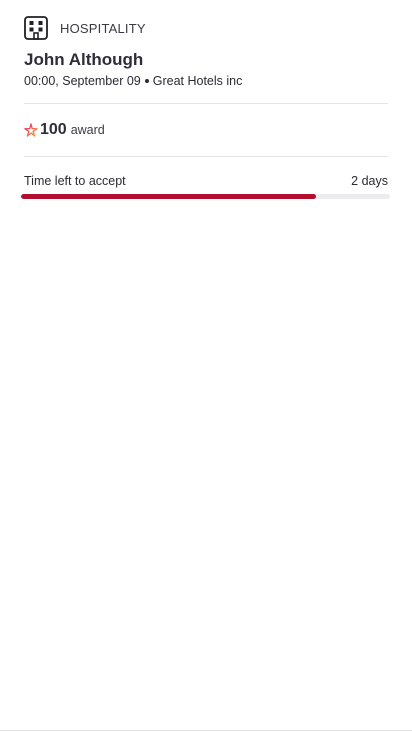 Image resolution: width=412 pixels, height=732 pixels. I want to click on star-icon, so click(31, 130).